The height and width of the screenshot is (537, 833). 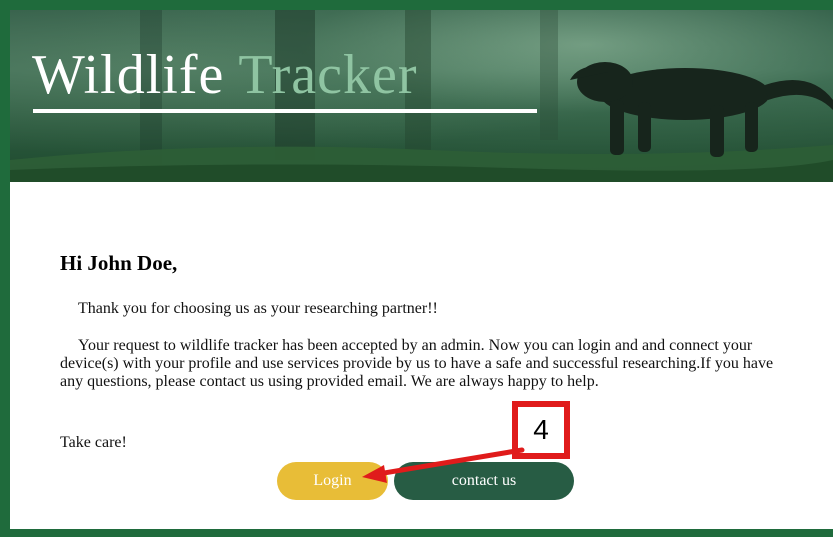 I want to click on closing-text: Take care!, so click(x=93, y=442).